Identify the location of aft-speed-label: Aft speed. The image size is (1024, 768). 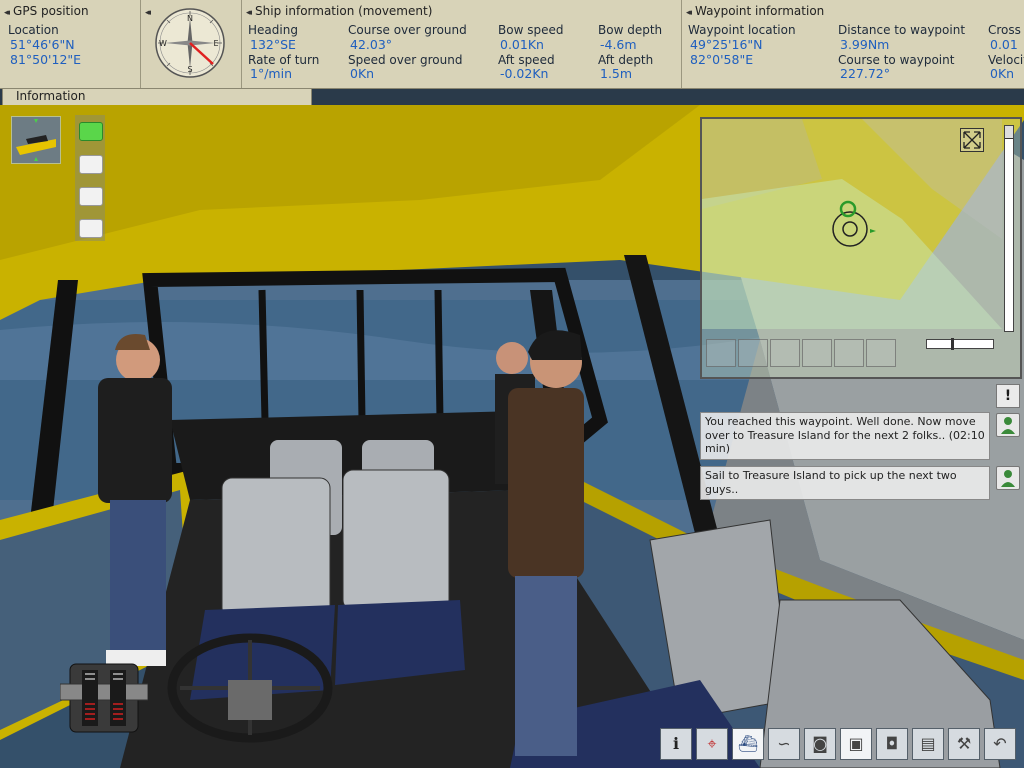
(526, 60).